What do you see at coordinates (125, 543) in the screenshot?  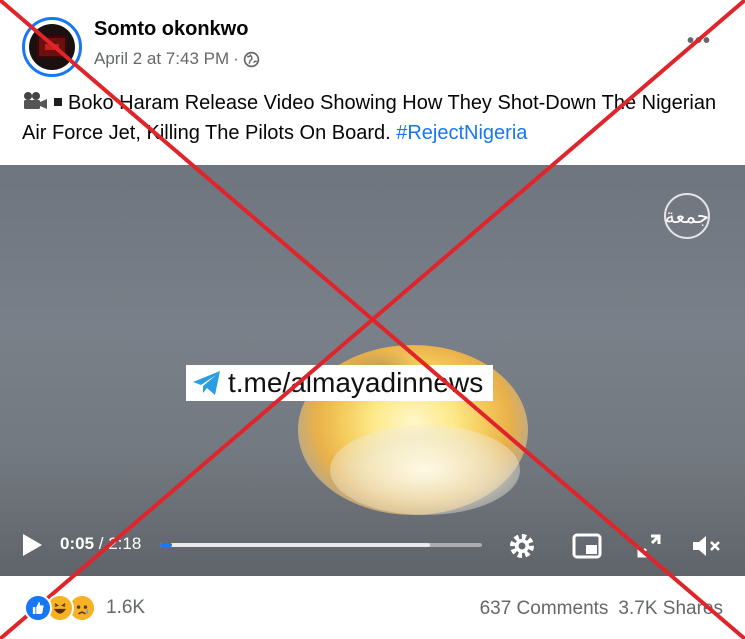 I see `total-time: 2:18` at bounding box center [125, 543].